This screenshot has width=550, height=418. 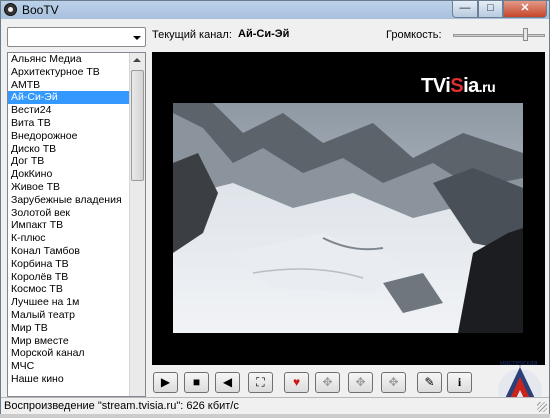 I want to click on favorite-add-button: ♥, so click(x=296, y=382).